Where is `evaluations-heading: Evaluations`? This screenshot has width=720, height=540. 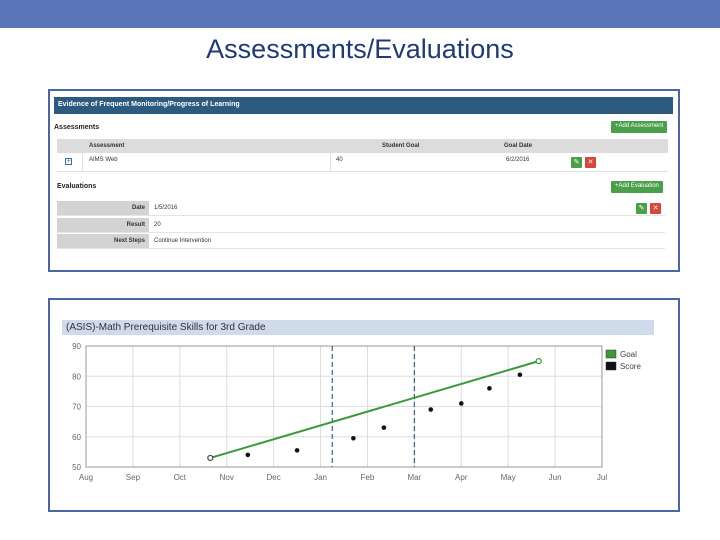 evaluations-heading: Evaluations is located at coordinates (77, 186).